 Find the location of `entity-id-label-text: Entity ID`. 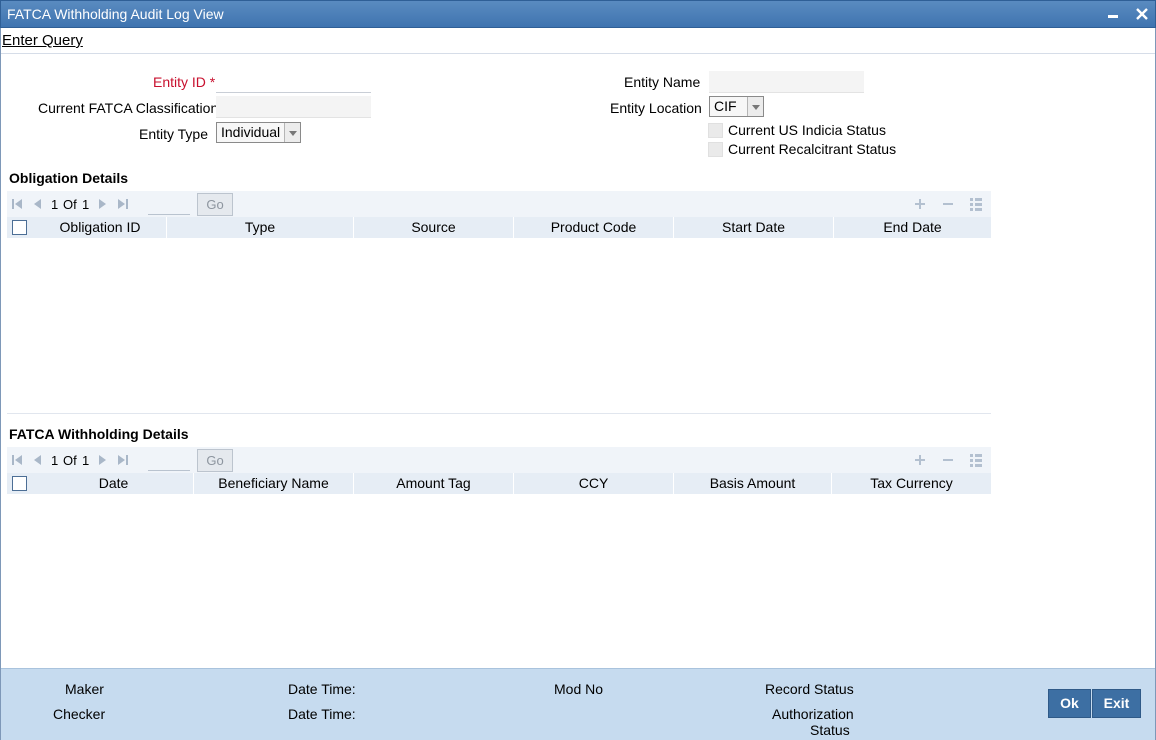

entity-id-label-text: Entity ID is located at coordinates (179, 82).